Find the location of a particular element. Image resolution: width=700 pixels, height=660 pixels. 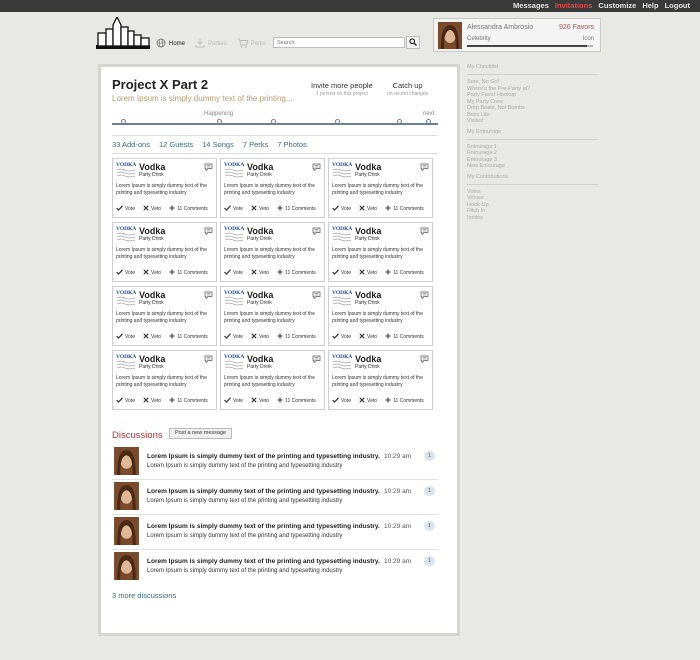

more-discussions-link: 3 more discussions is located at coordinates (144, 595).